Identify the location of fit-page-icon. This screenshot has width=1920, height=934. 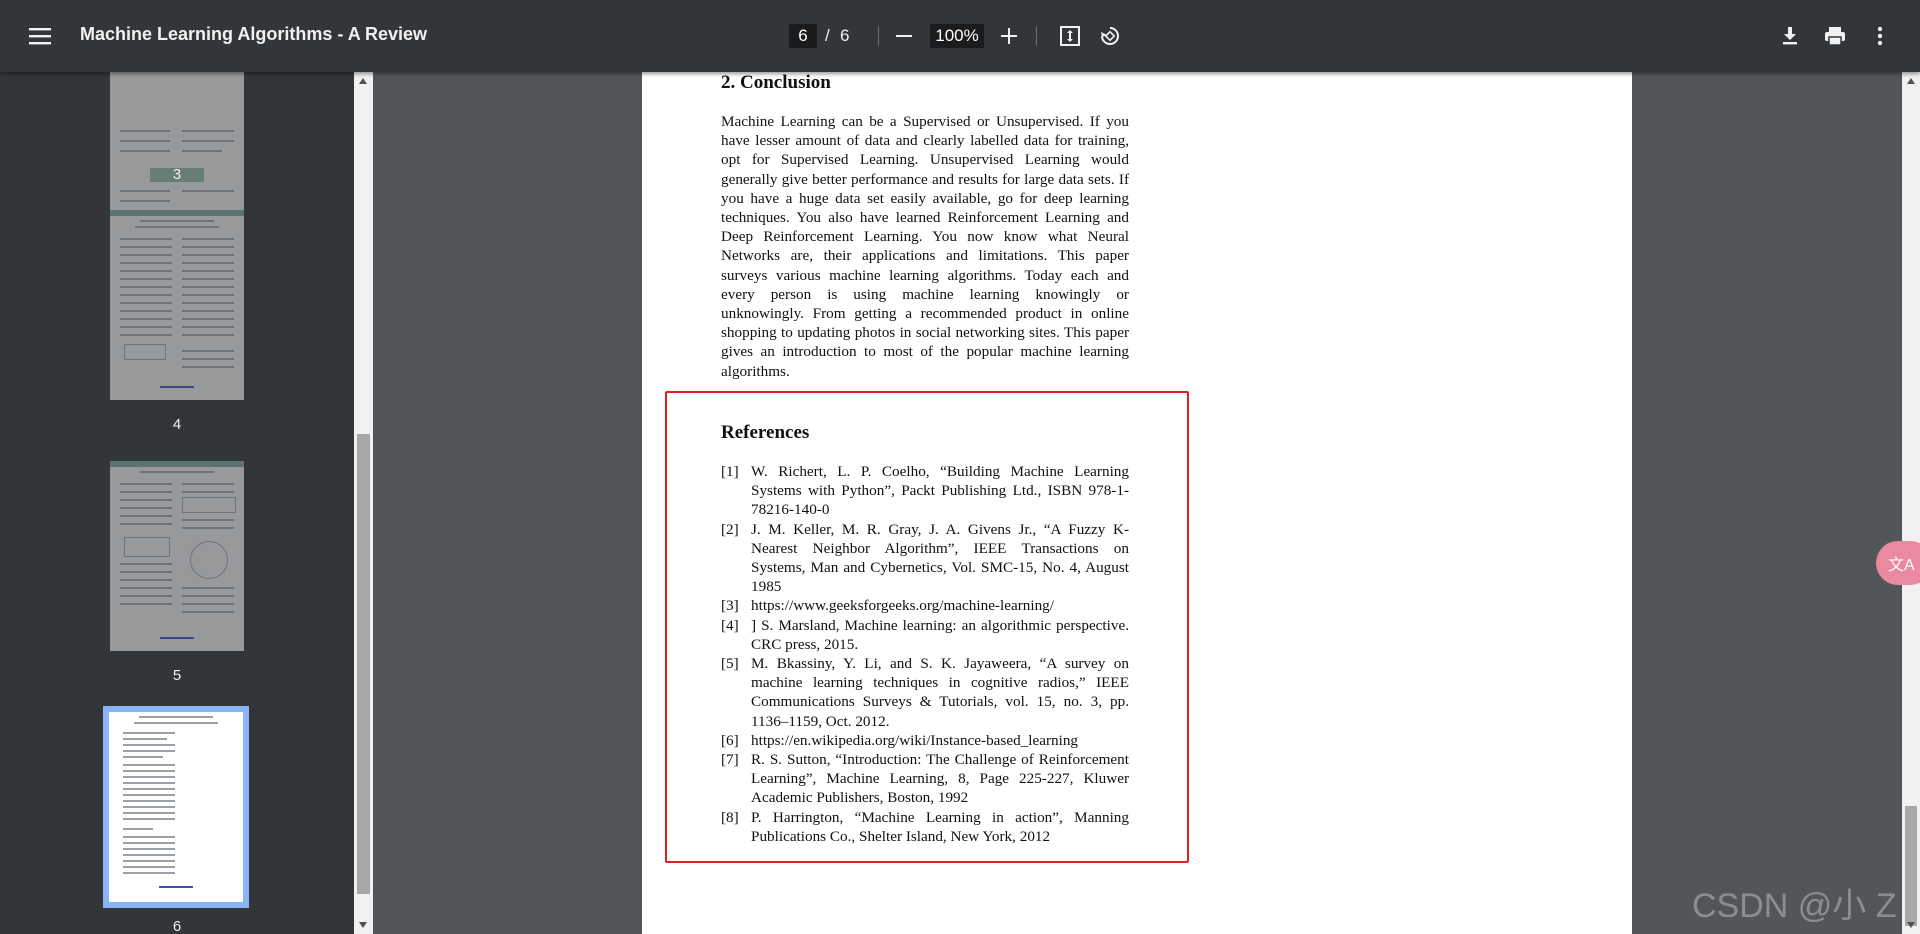
(1070, 36).